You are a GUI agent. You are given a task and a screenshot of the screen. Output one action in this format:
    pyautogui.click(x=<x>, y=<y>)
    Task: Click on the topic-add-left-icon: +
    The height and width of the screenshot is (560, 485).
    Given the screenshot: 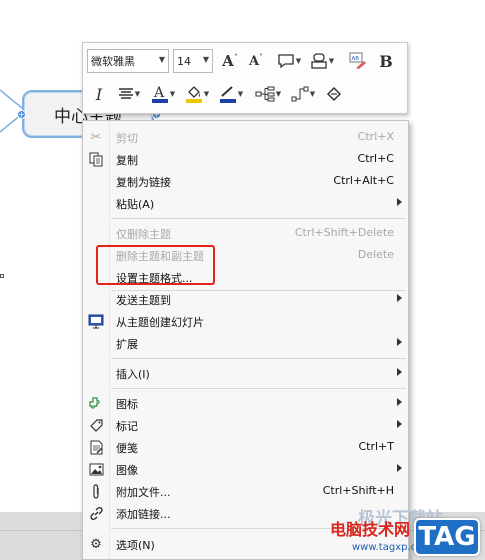 What is the action you would take?
    pyautogui.click(x=21, y=114)
    